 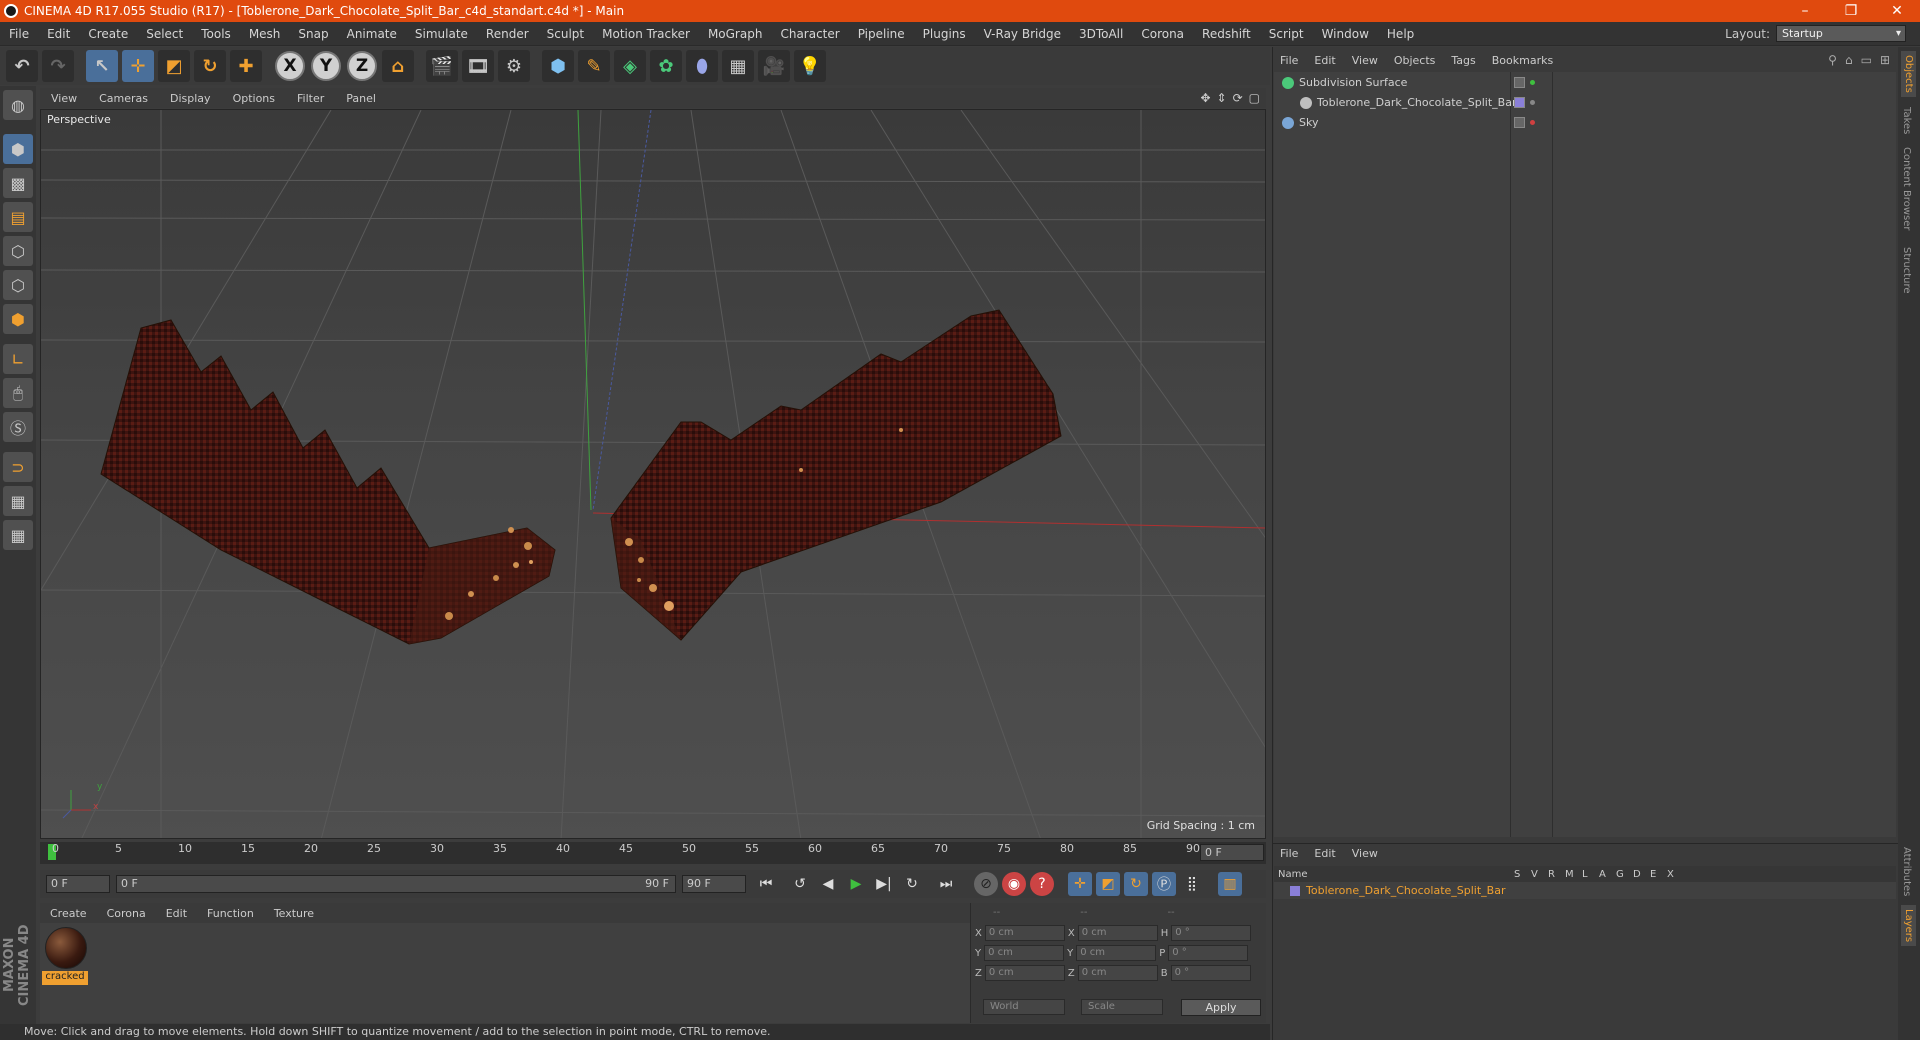 I want to click on menu-v-ray-bridge: V-Ray Bridge, so click(x=1022, y=34).